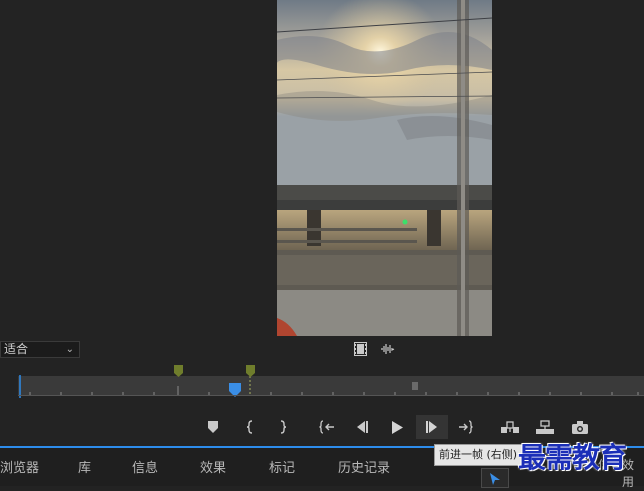  I want to click on step-back-icon, so click(362, 427).